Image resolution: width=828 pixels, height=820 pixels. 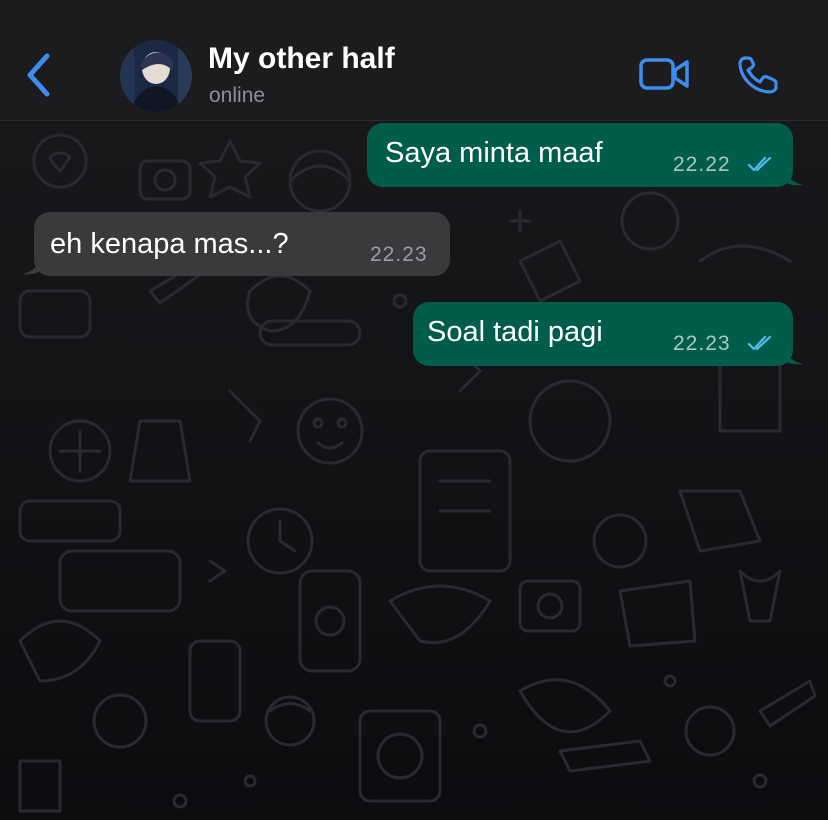 What do you see at coordinates (301, 59) in the screenshot?
I see `contact-name: My other half` at bounding box center [301, 59].